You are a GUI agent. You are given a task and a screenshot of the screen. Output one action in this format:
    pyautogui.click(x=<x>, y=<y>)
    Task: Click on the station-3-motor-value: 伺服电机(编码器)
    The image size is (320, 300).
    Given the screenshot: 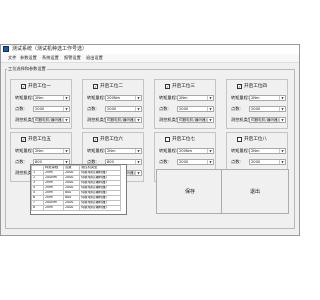 What is the action you would take?
    pyautogui.click(x=193, y=120)
    